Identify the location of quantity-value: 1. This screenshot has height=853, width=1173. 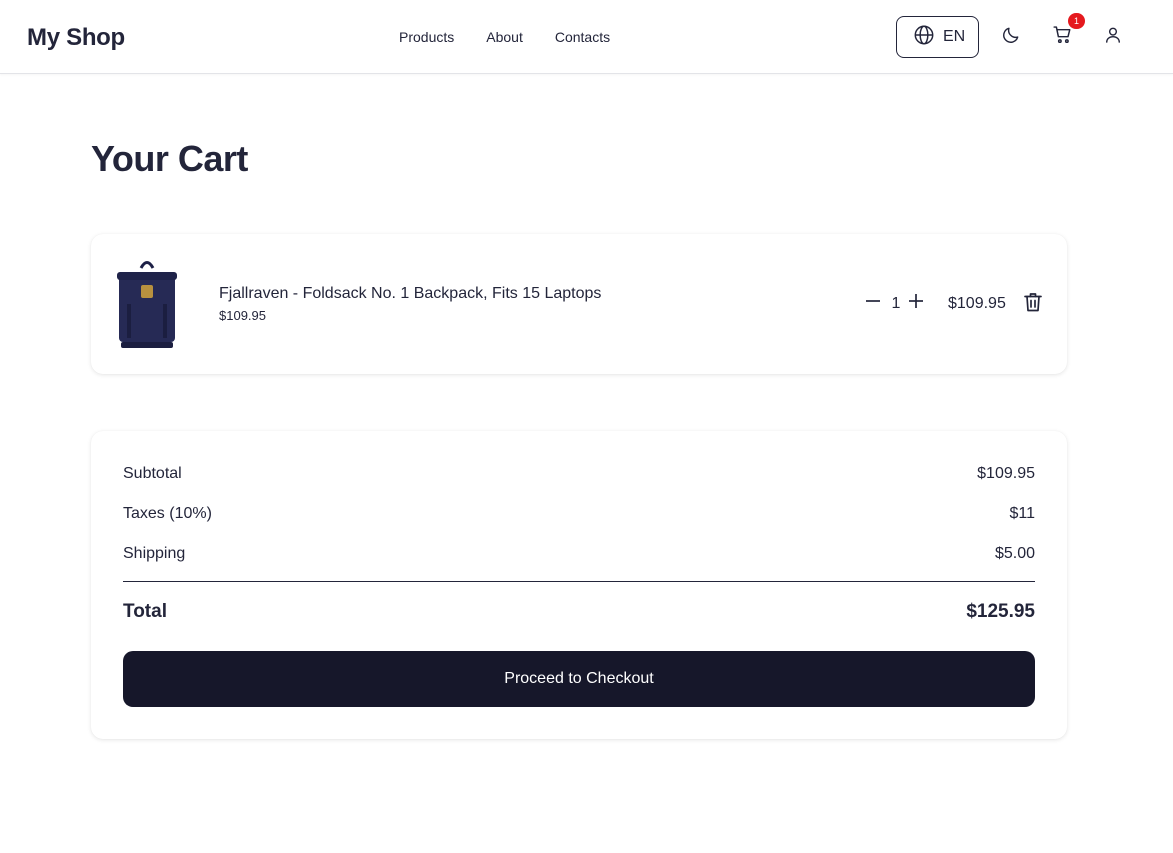
(896, 303).